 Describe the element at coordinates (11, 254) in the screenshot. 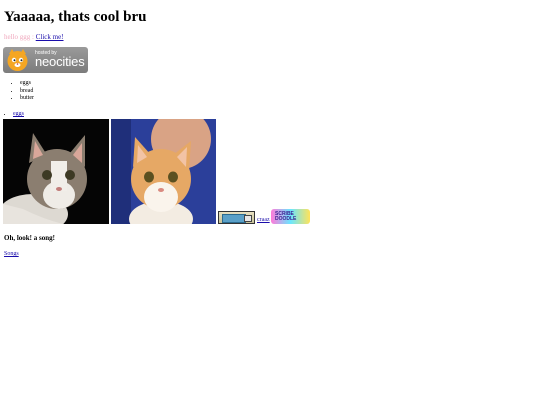

I see `songs-link: Songs` at that location.